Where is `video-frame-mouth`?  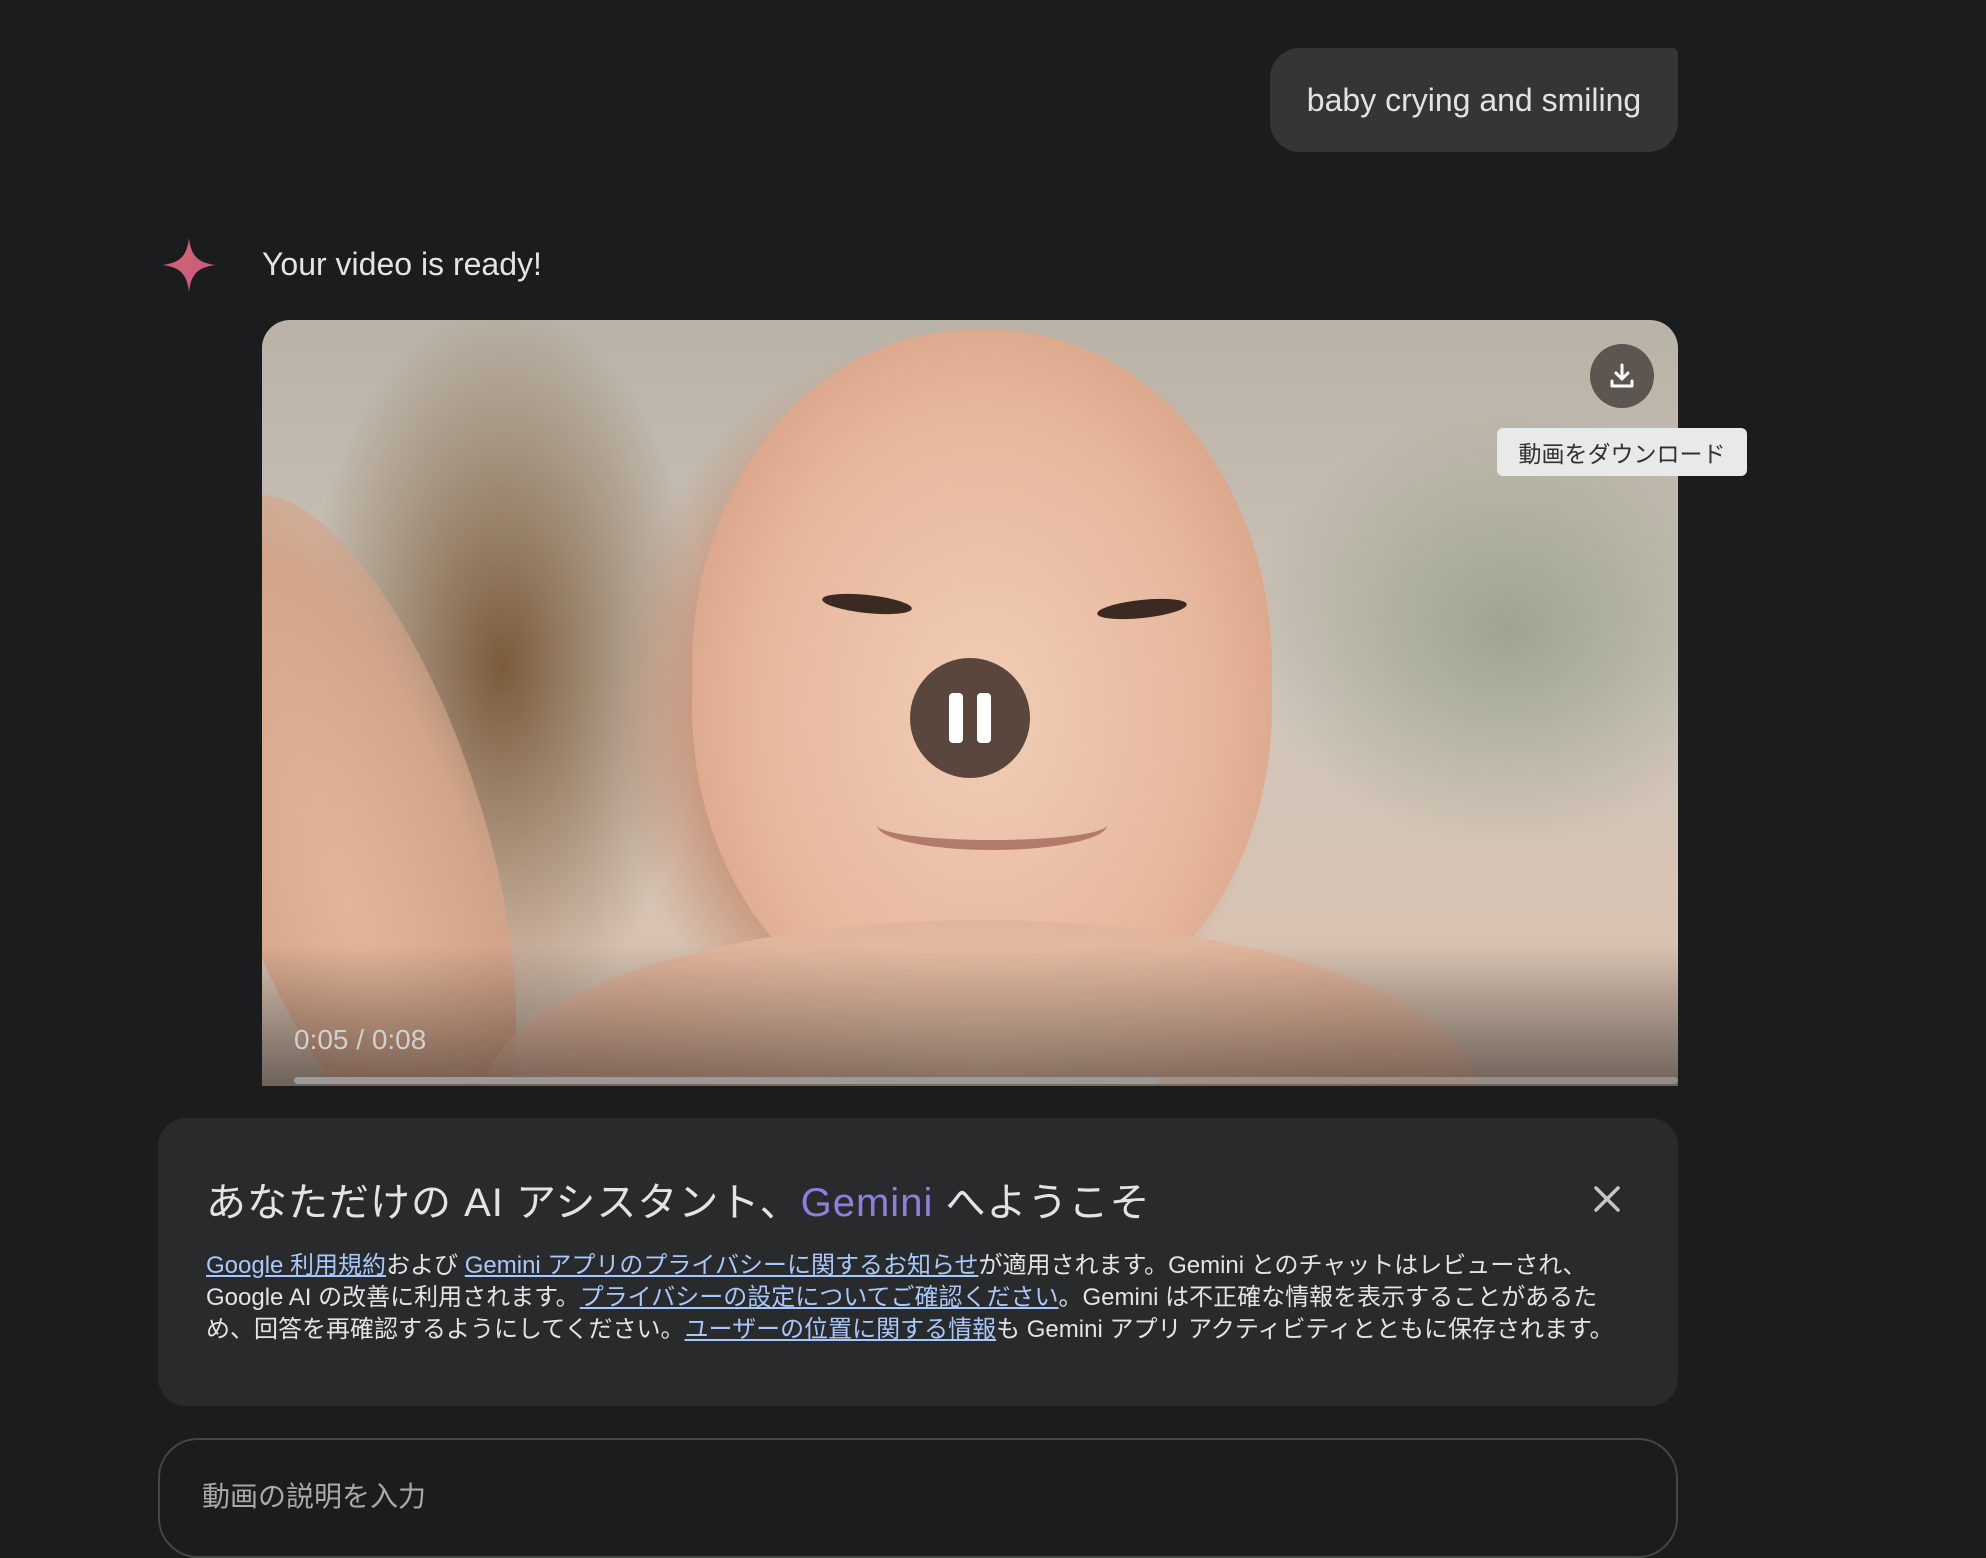 video-frame-mouth is located at coordinates (992, 825).